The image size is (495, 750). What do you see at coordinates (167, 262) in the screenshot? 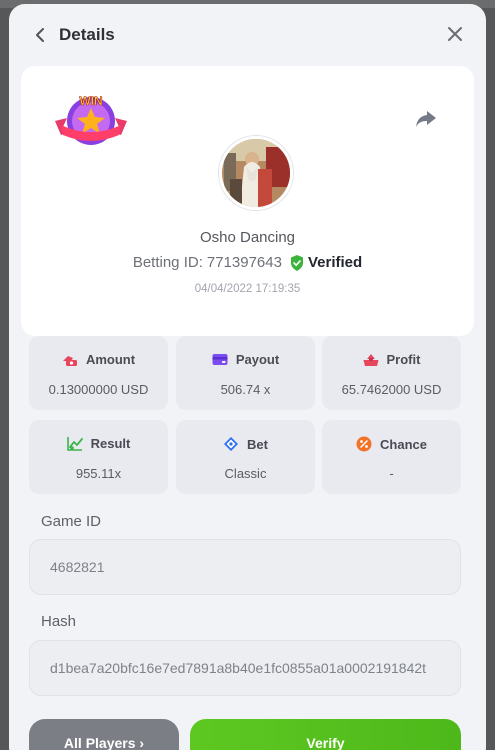
I see `betting-id-label: Betting ID:` at bounding box center [167, 262].